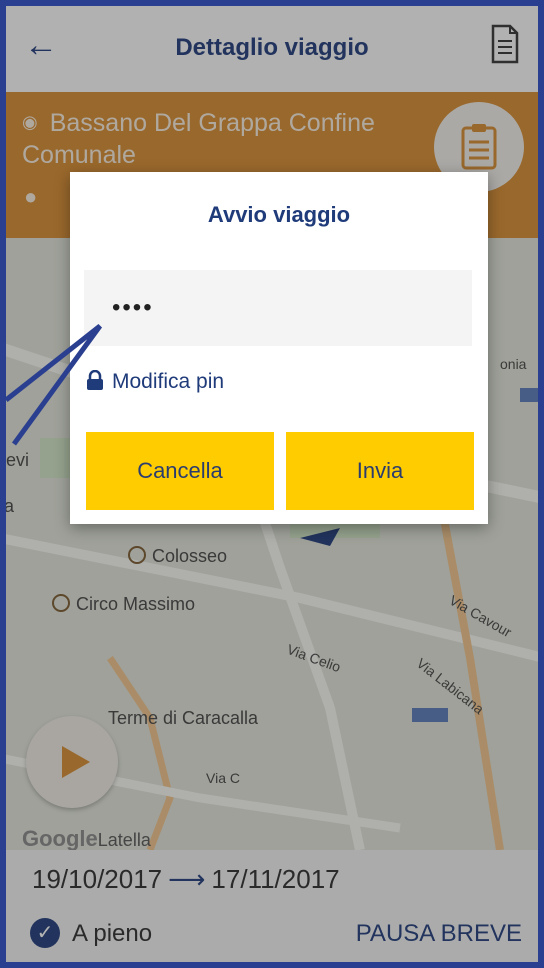 Image resolution: width=544 pixels, height=968 pixels. I want to click on cancel-button: Cancella, so click(180, 471).